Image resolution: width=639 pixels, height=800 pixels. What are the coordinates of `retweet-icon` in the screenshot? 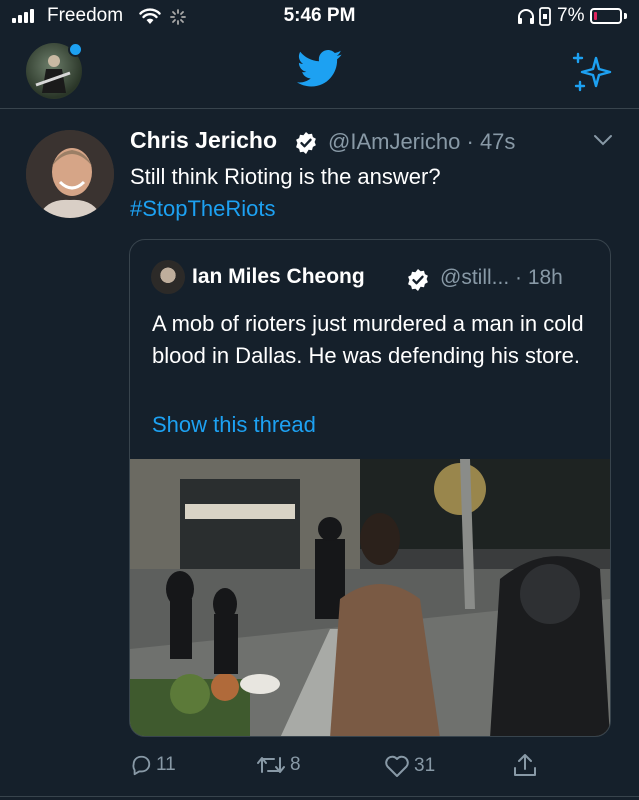 It's located at (271, 765).